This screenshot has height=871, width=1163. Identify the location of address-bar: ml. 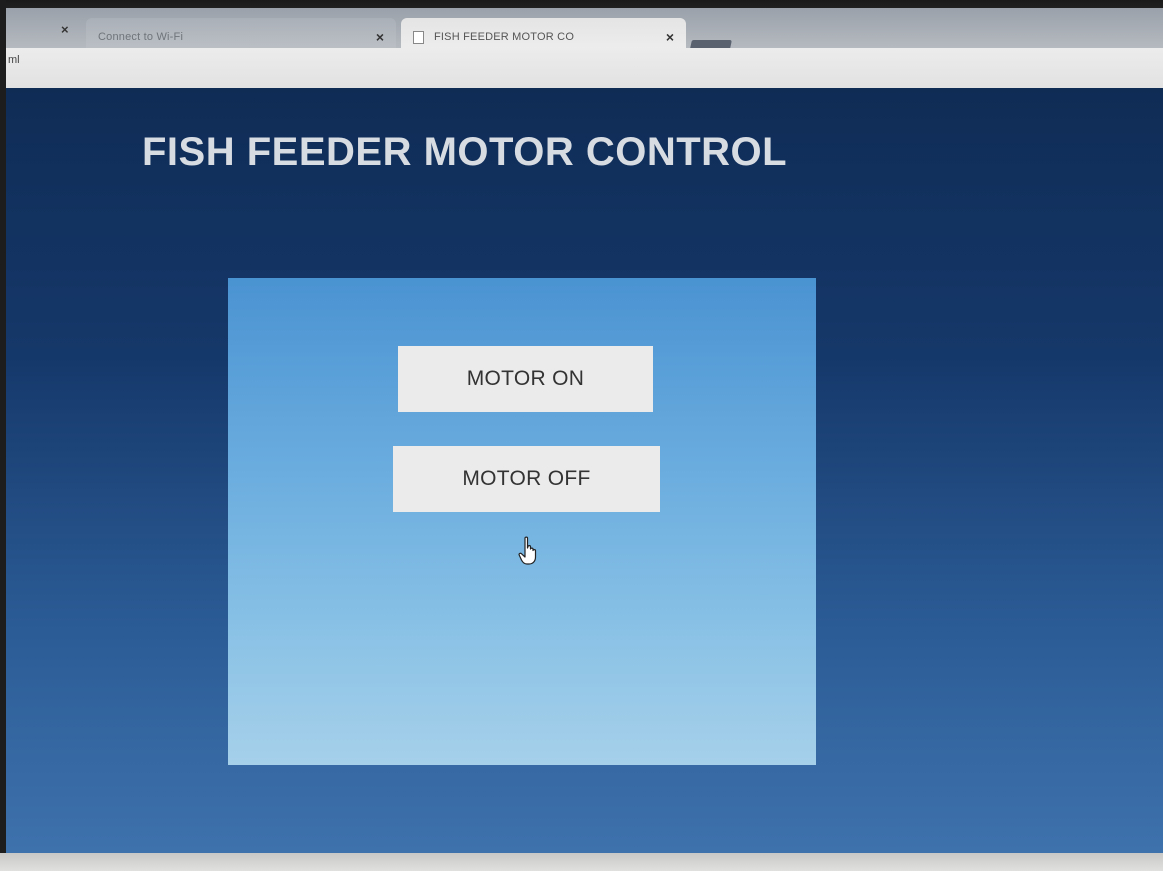
(584, 68).